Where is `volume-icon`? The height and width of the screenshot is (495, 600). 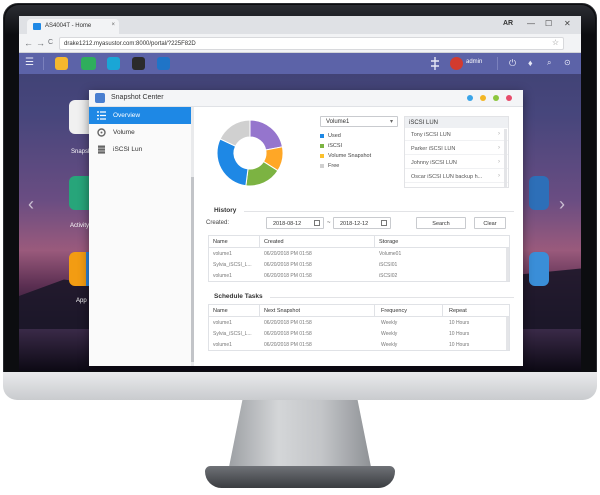 volume-icon is located at coordinates (101, 132).